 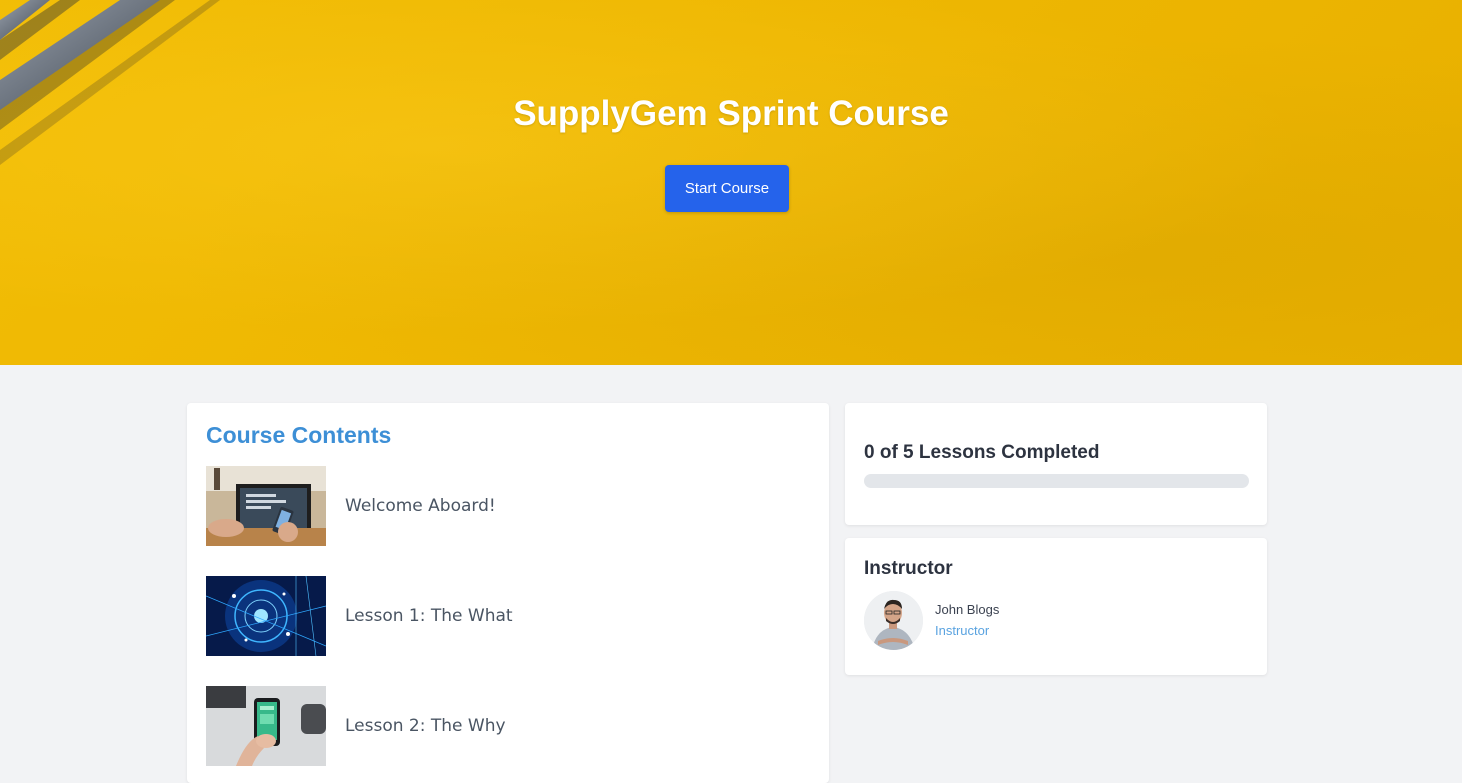 I want to click on lesson-item-2: Lesson 2: The Why, so click(x=506, y=726).